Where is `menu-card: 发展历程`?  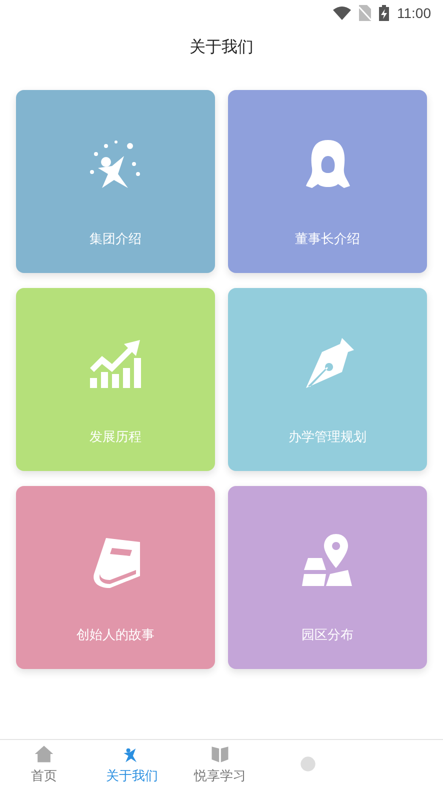 menu-card: 发展历程 is located at coordinates (115, 379).